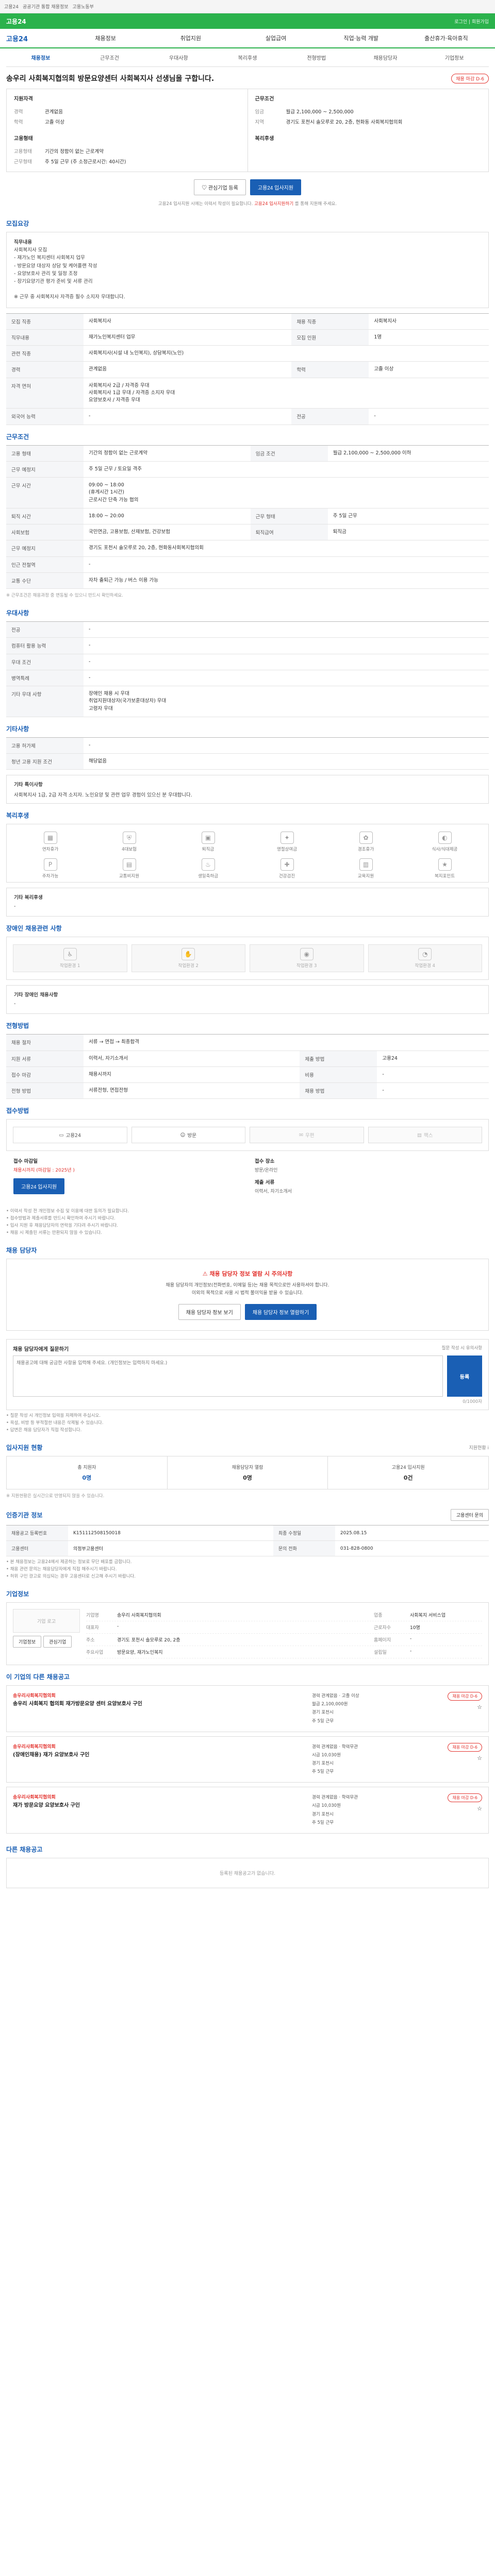 The image size is (495, 2576). Describe the element at coordinates (247, 1042) in the screenshot. I see `table-row: 채용 절차 서류 → 면접 → 최종합격` at that location.